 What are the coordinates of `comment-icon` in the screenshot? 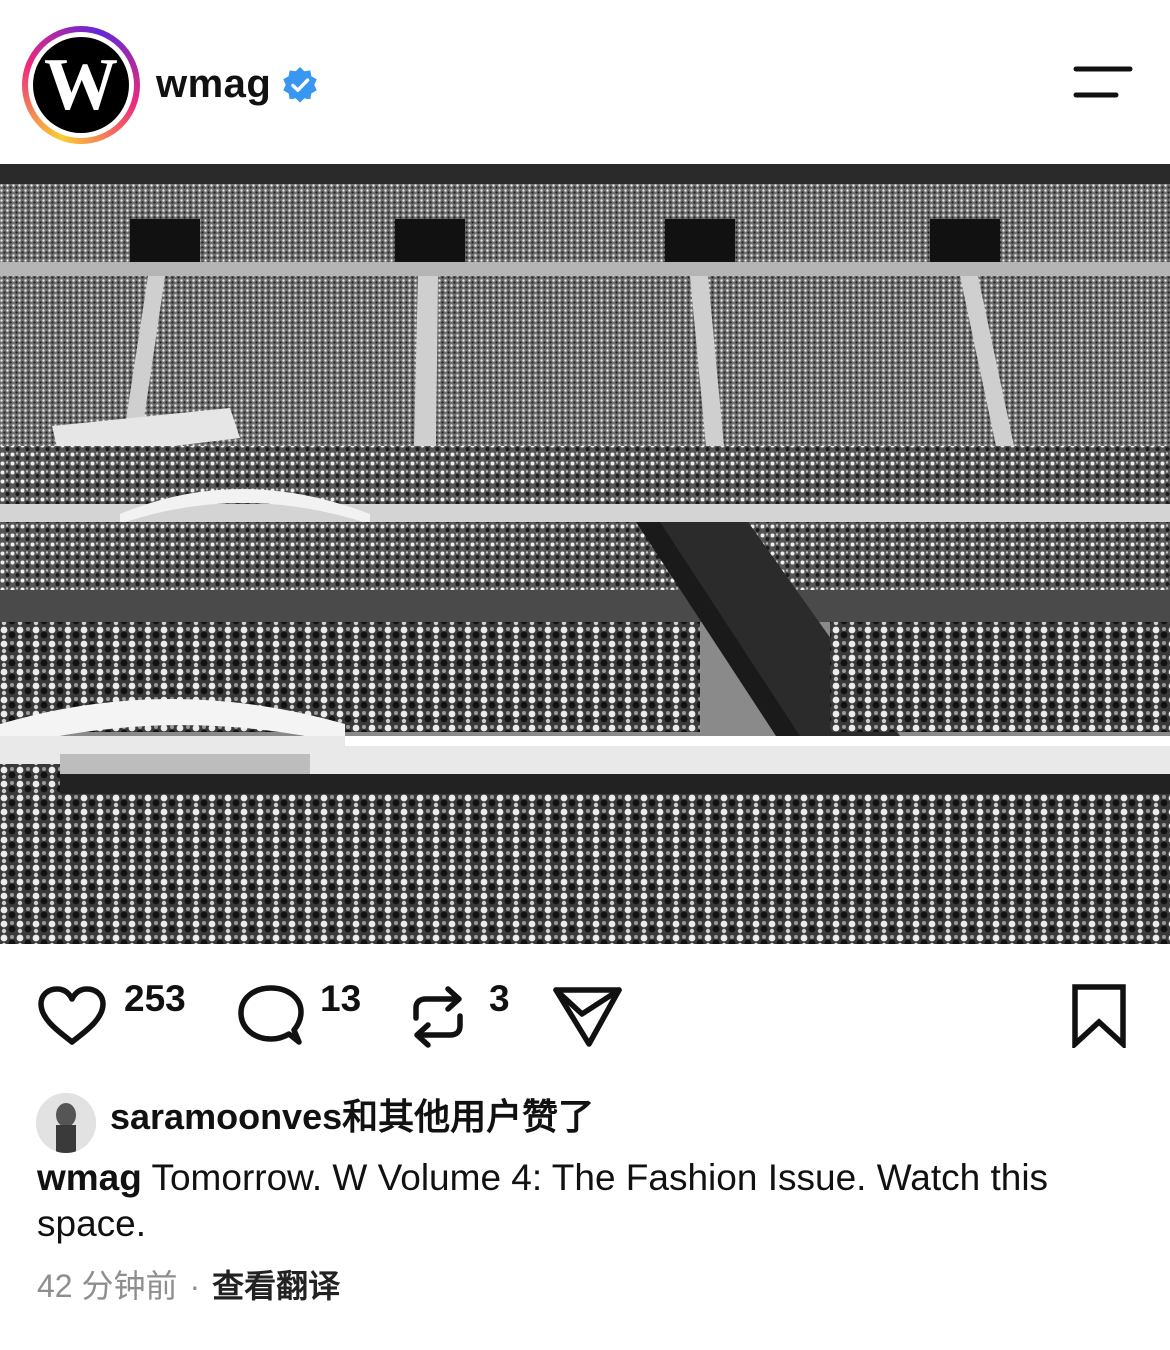 It's located at (271, 1015).